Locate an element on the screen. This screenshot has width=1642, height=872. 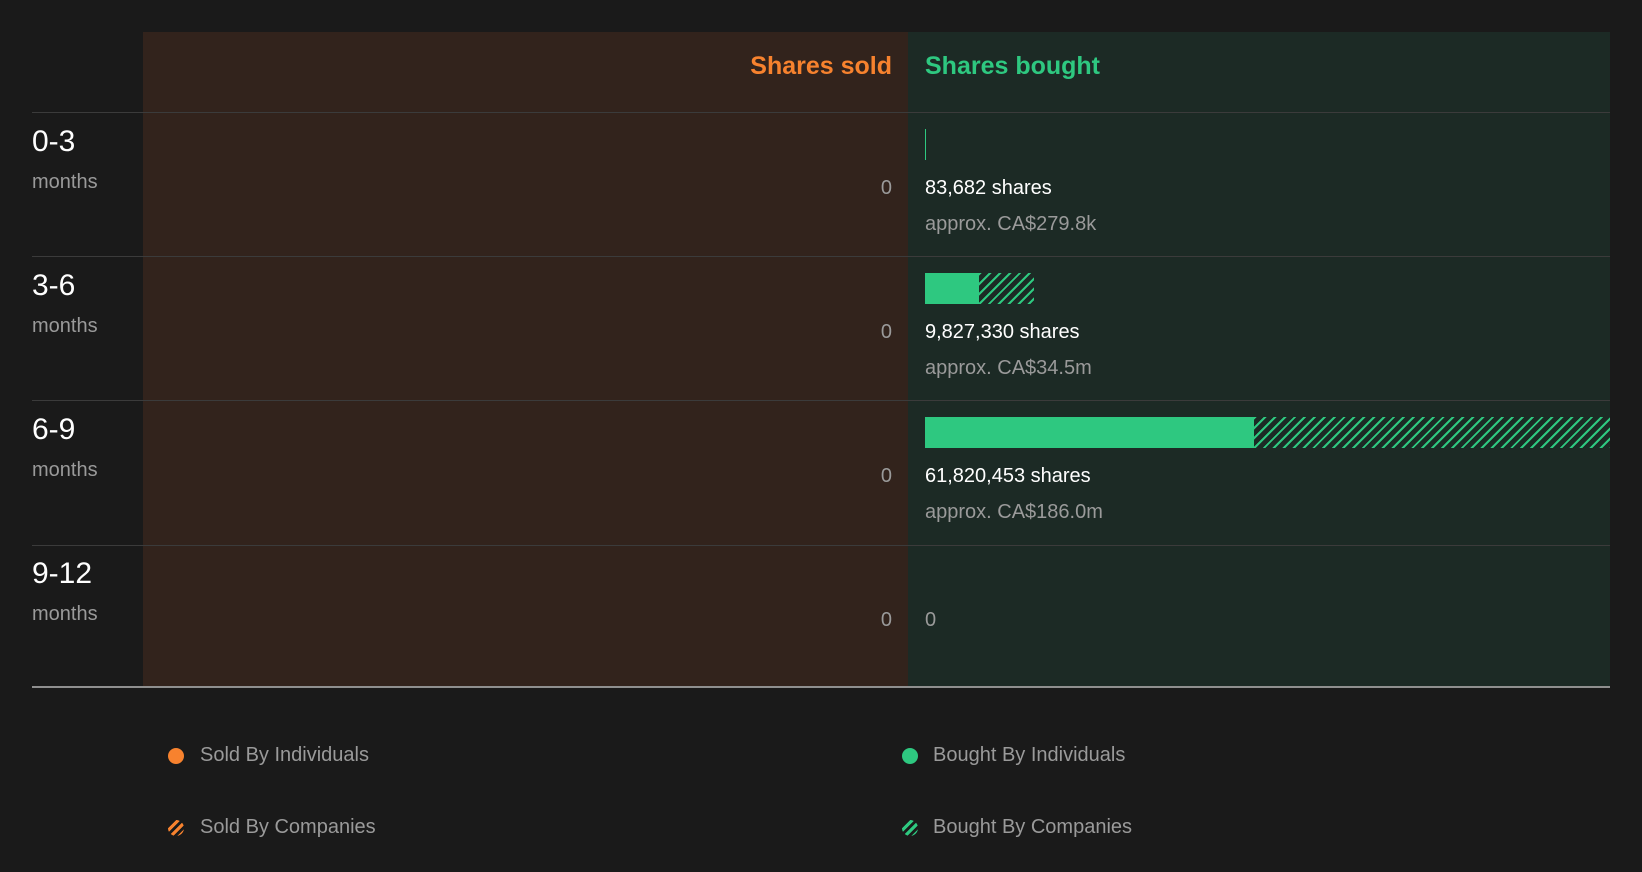
period-range: 0-3 is located at coordinates (54, 141).